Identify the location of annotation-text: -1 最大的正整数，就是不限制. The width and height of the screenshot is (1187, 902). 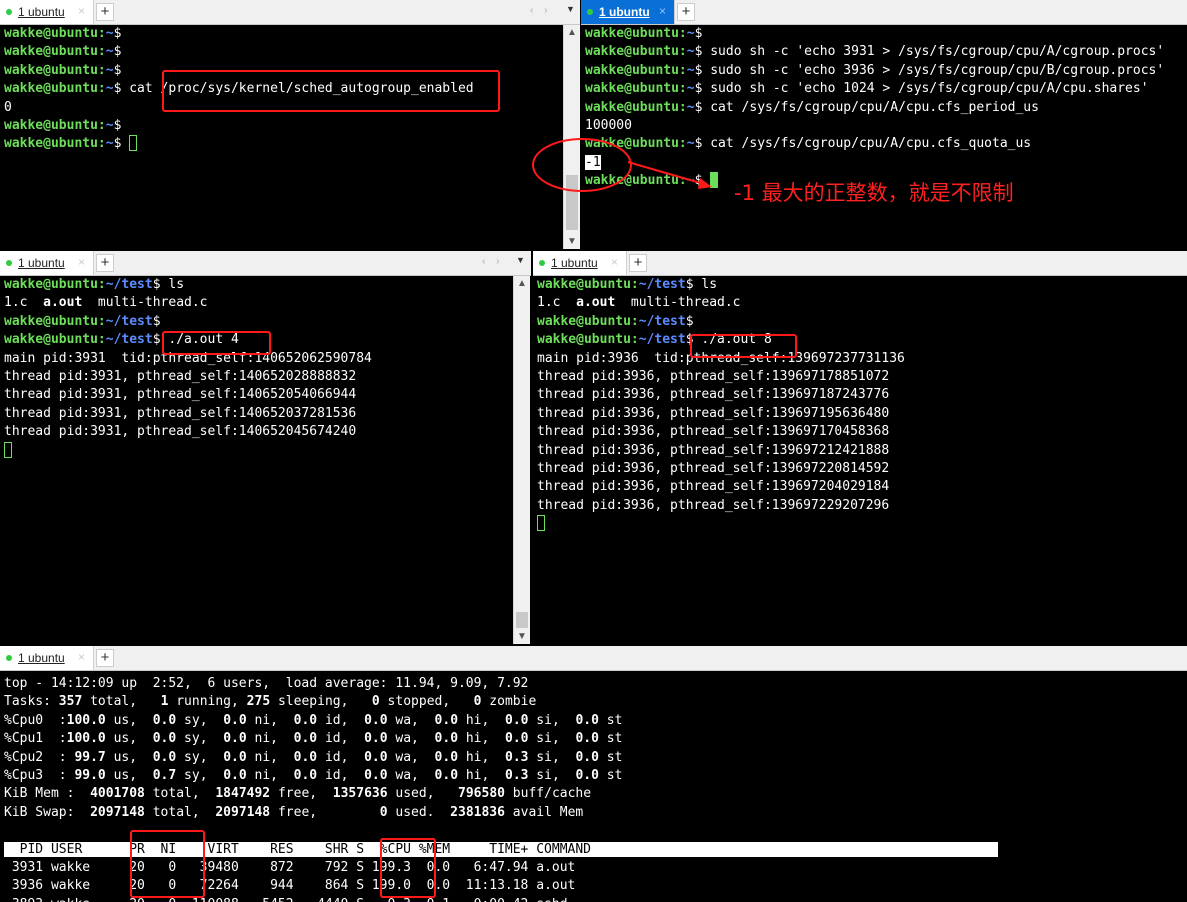
(874, 193).